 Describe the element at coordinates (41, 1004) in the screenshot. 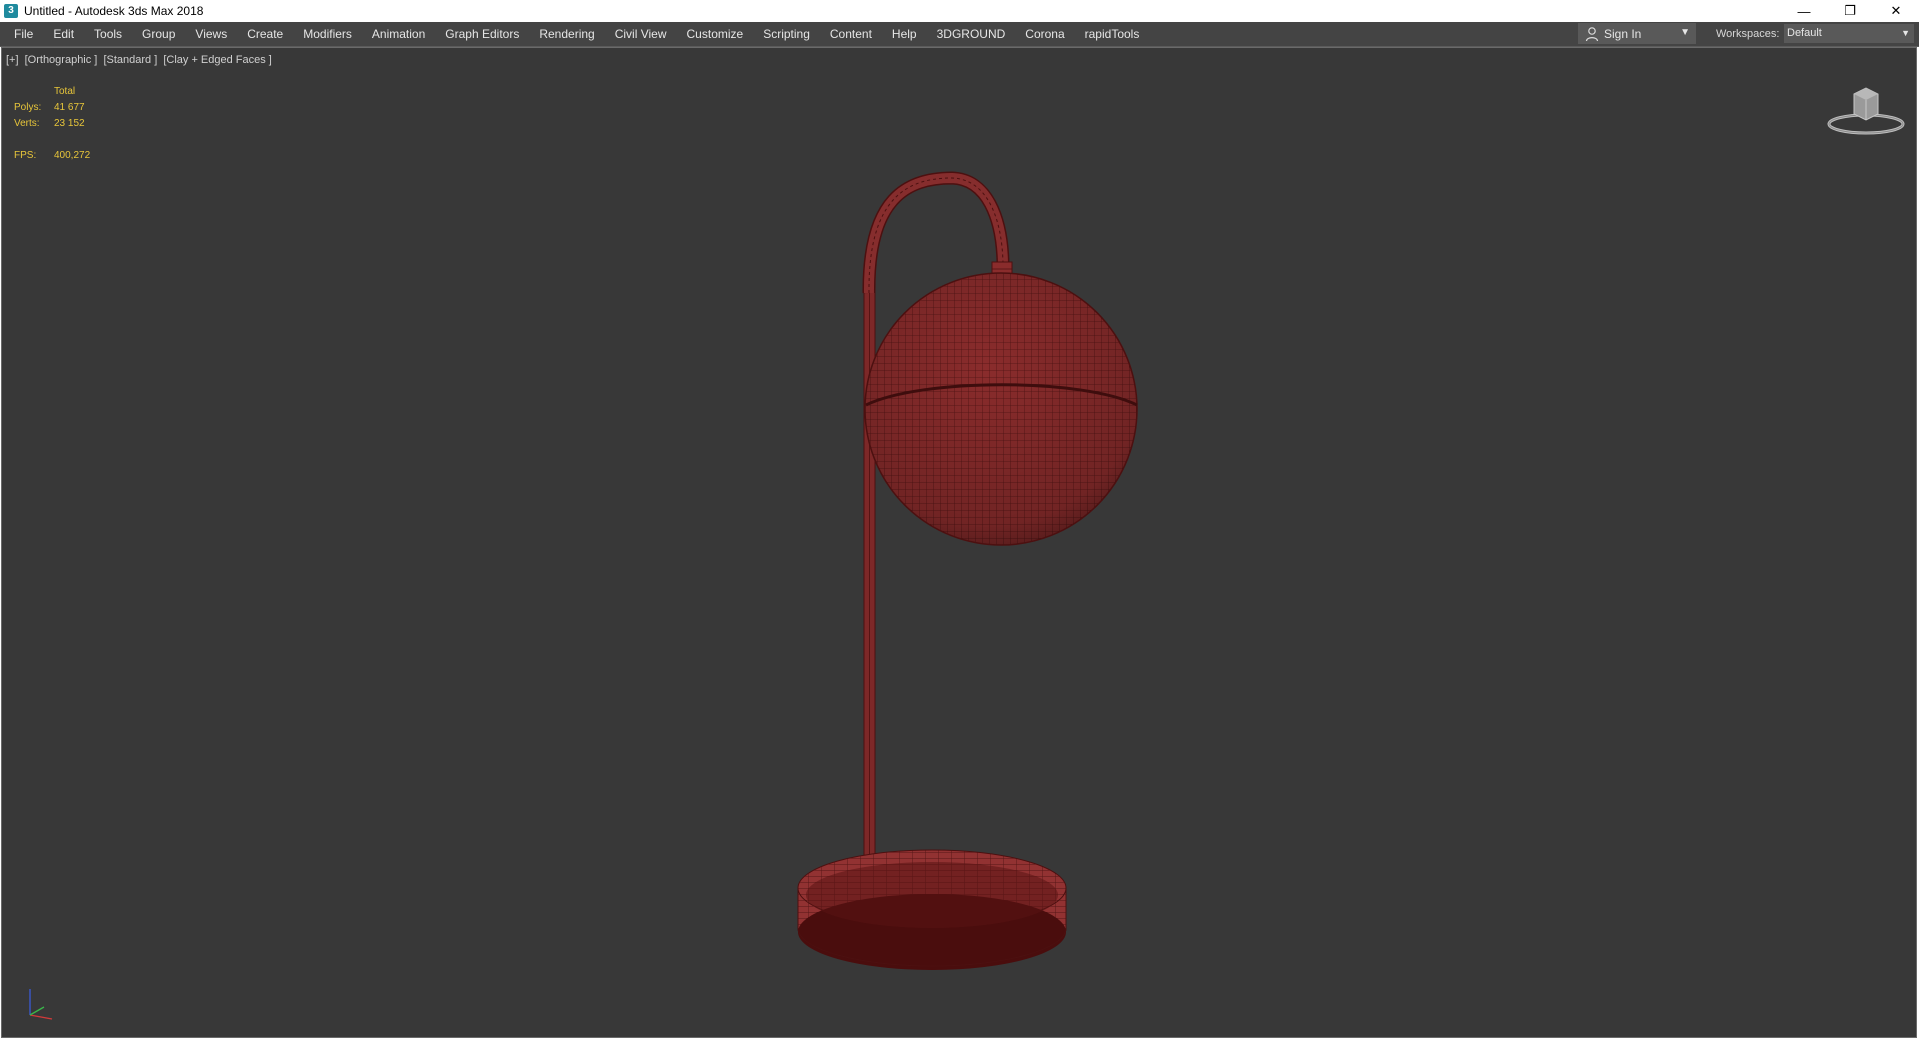

I see `axis-tripod-icon` at that location.